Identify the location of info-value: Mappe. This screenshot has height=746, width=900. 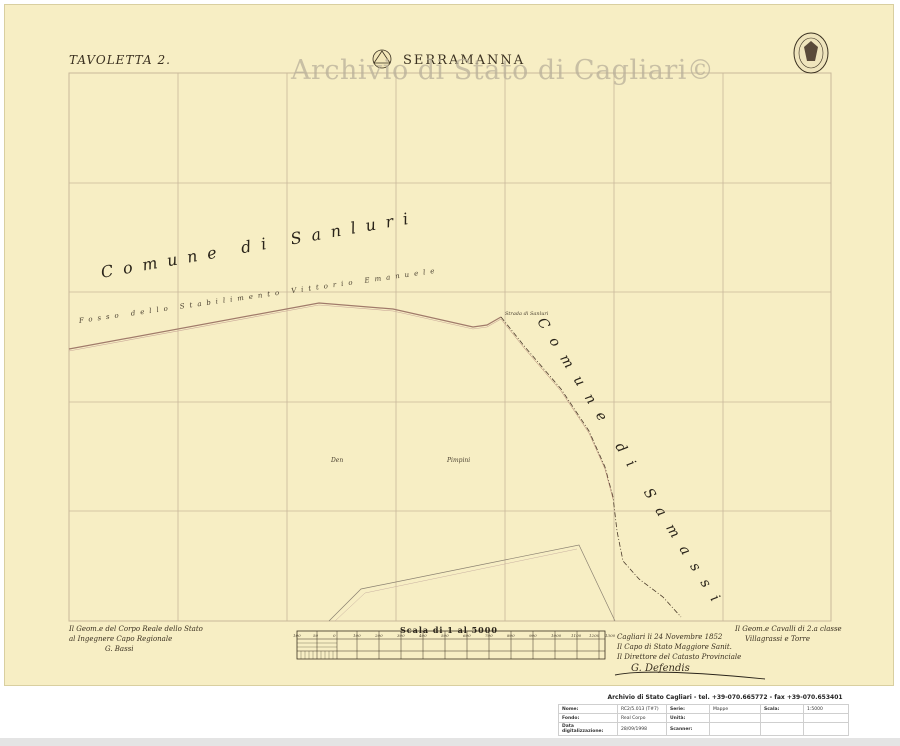
(735, 709).